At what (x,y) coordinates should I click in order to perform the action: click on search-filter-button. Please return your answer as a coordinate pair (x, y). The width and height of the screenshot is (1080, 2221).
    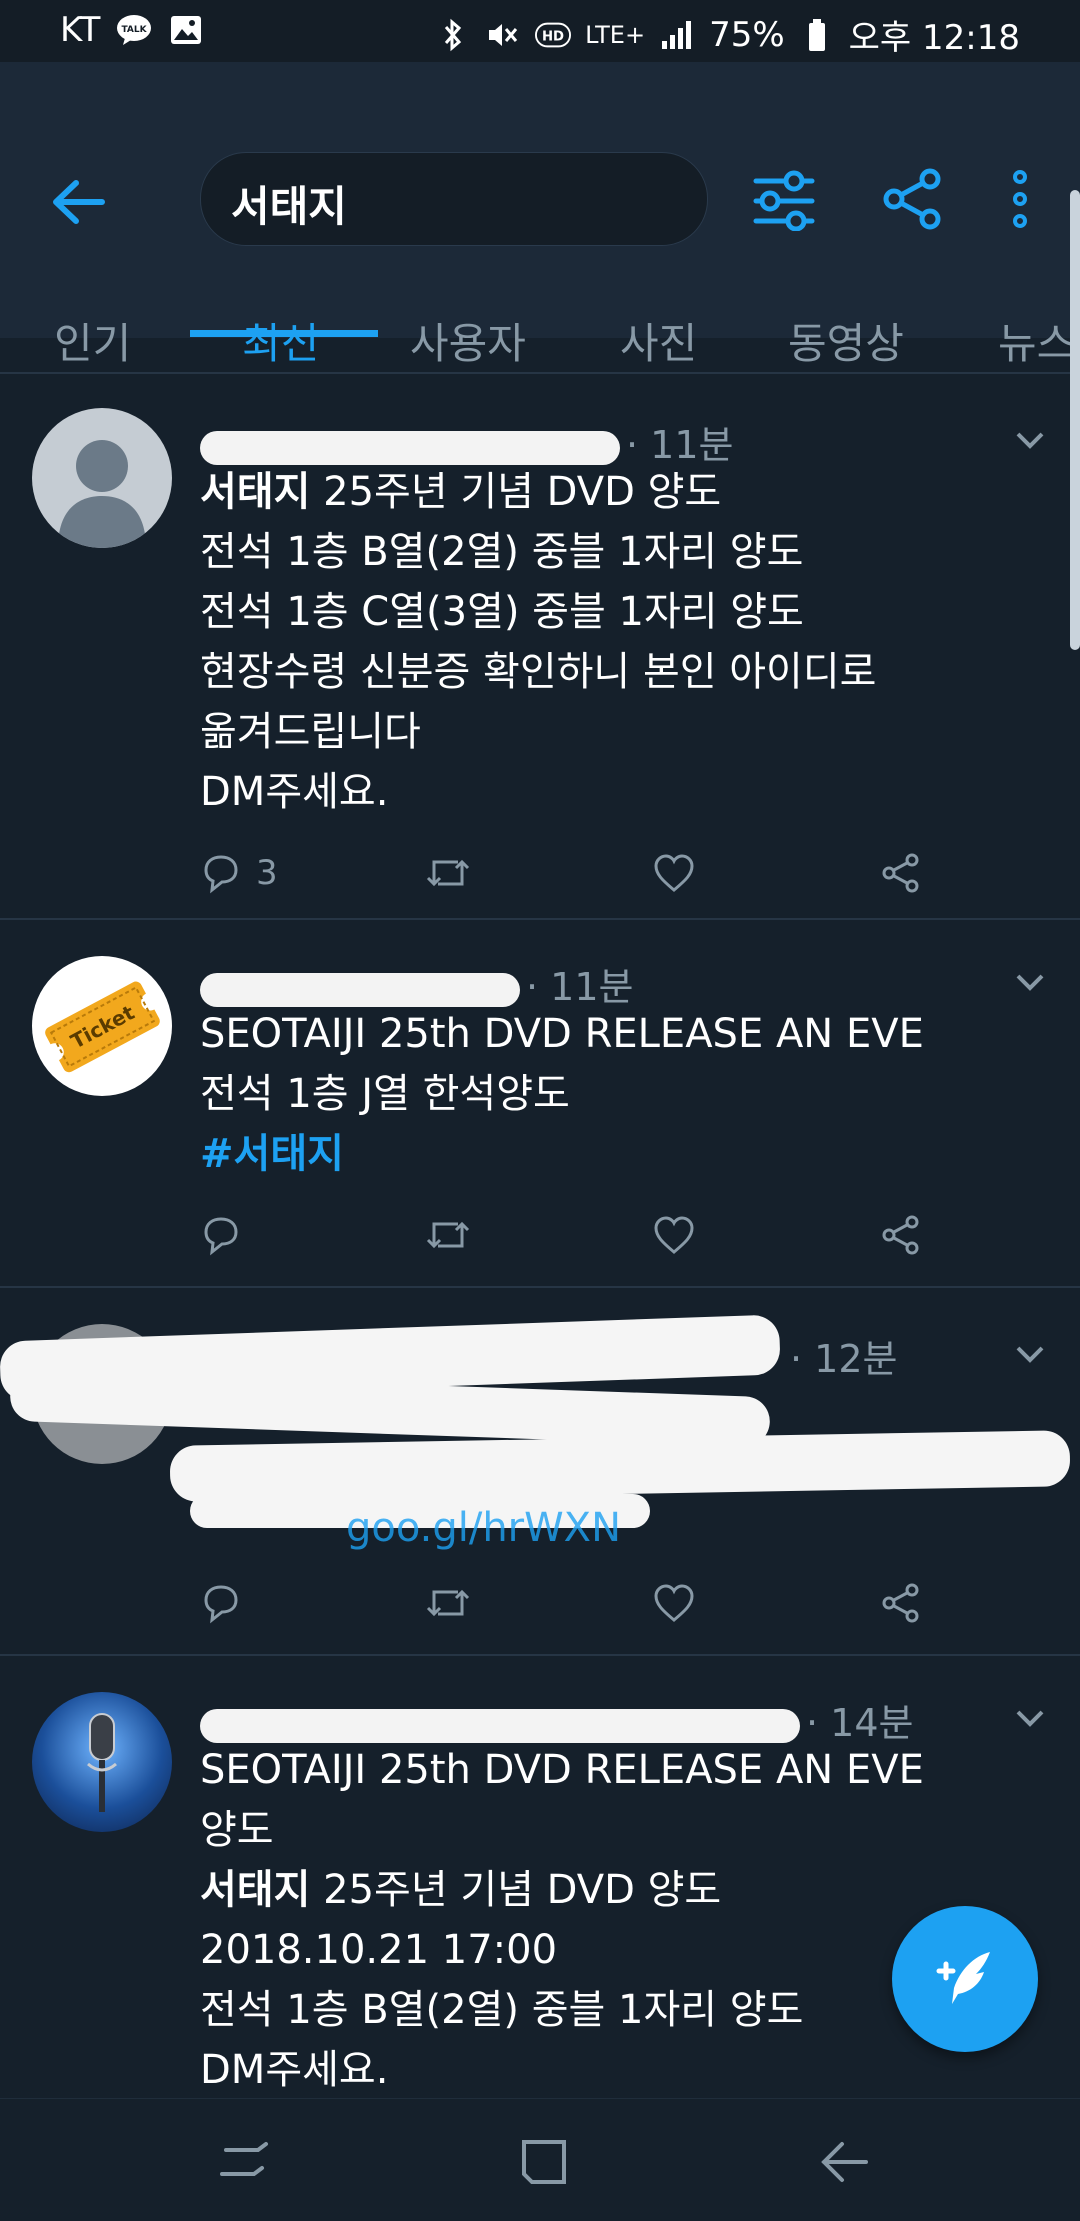
    Looking at the image, I should click on (784, 199).